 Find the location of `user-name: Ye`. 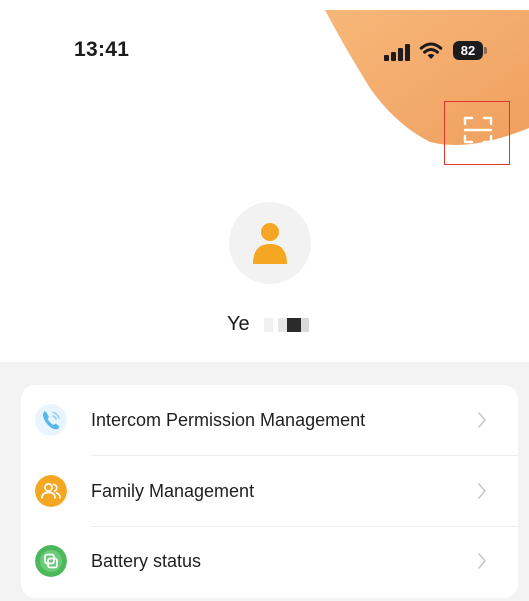

user-name: Ye is located at coordinates (268, 325).